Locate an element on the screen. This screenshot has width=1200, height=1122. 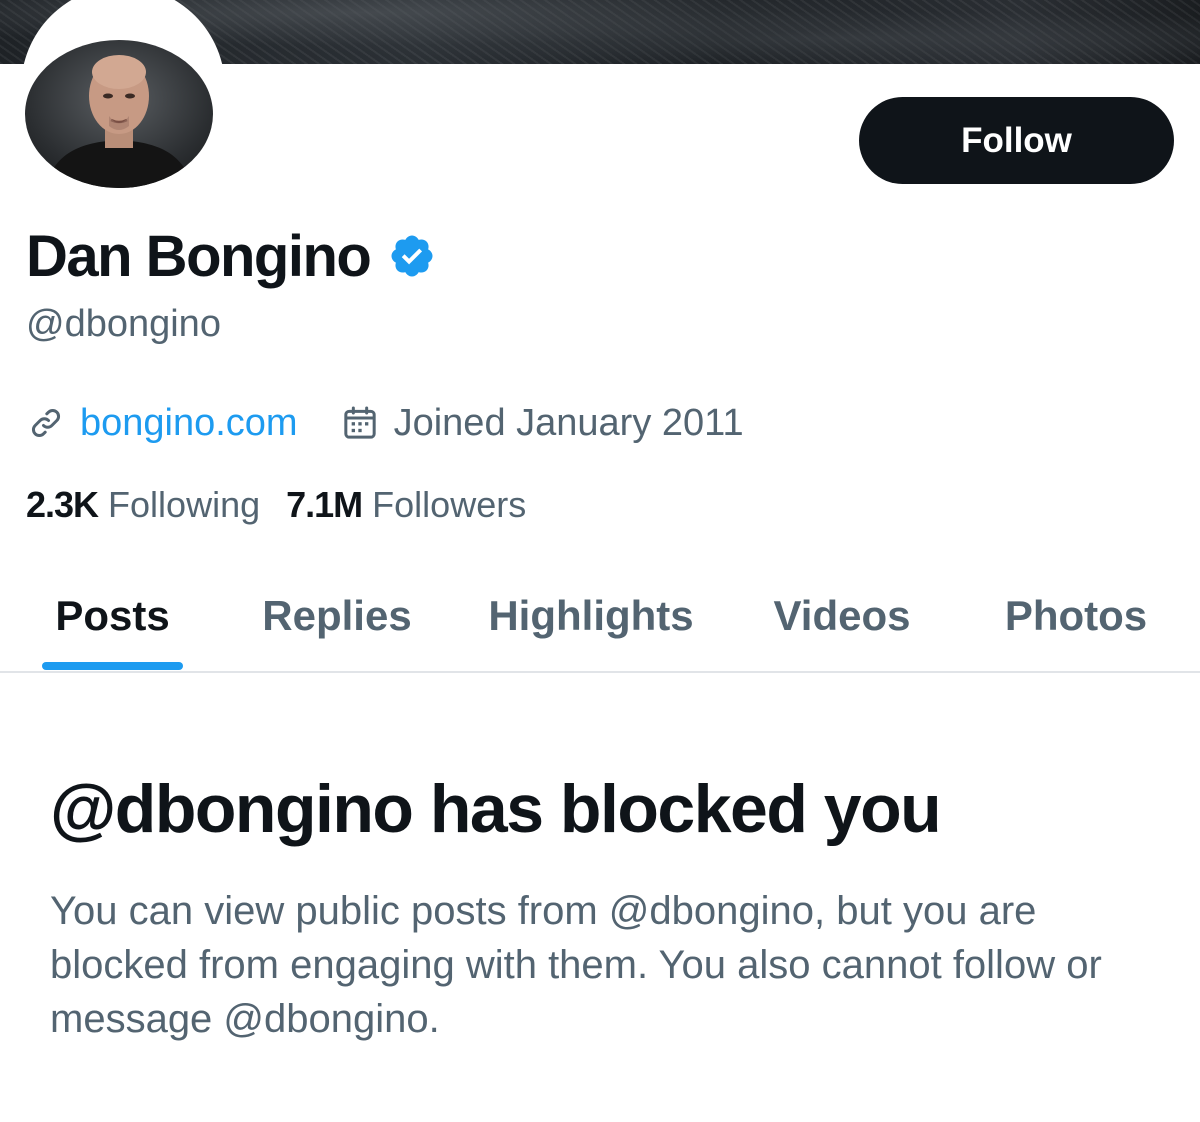
tab-highlights: Highlights is located at coordinates (591, 615).